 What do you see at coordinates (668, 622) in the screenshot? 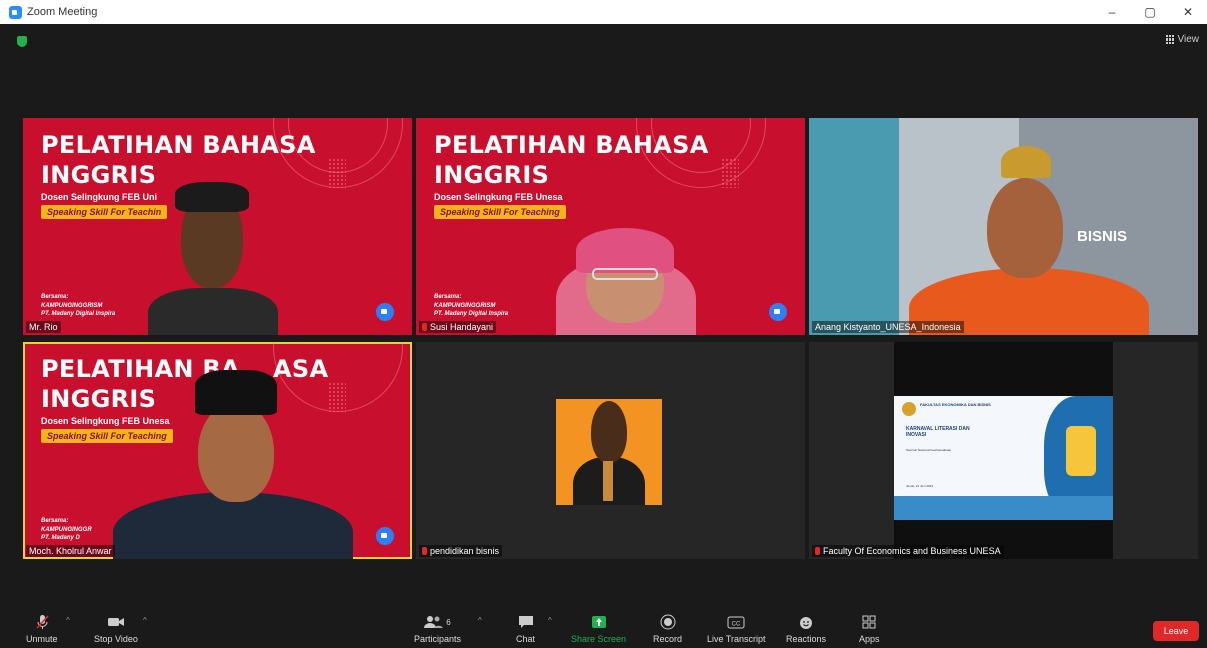
I see `record-icon` at bounding box center [668, 622].